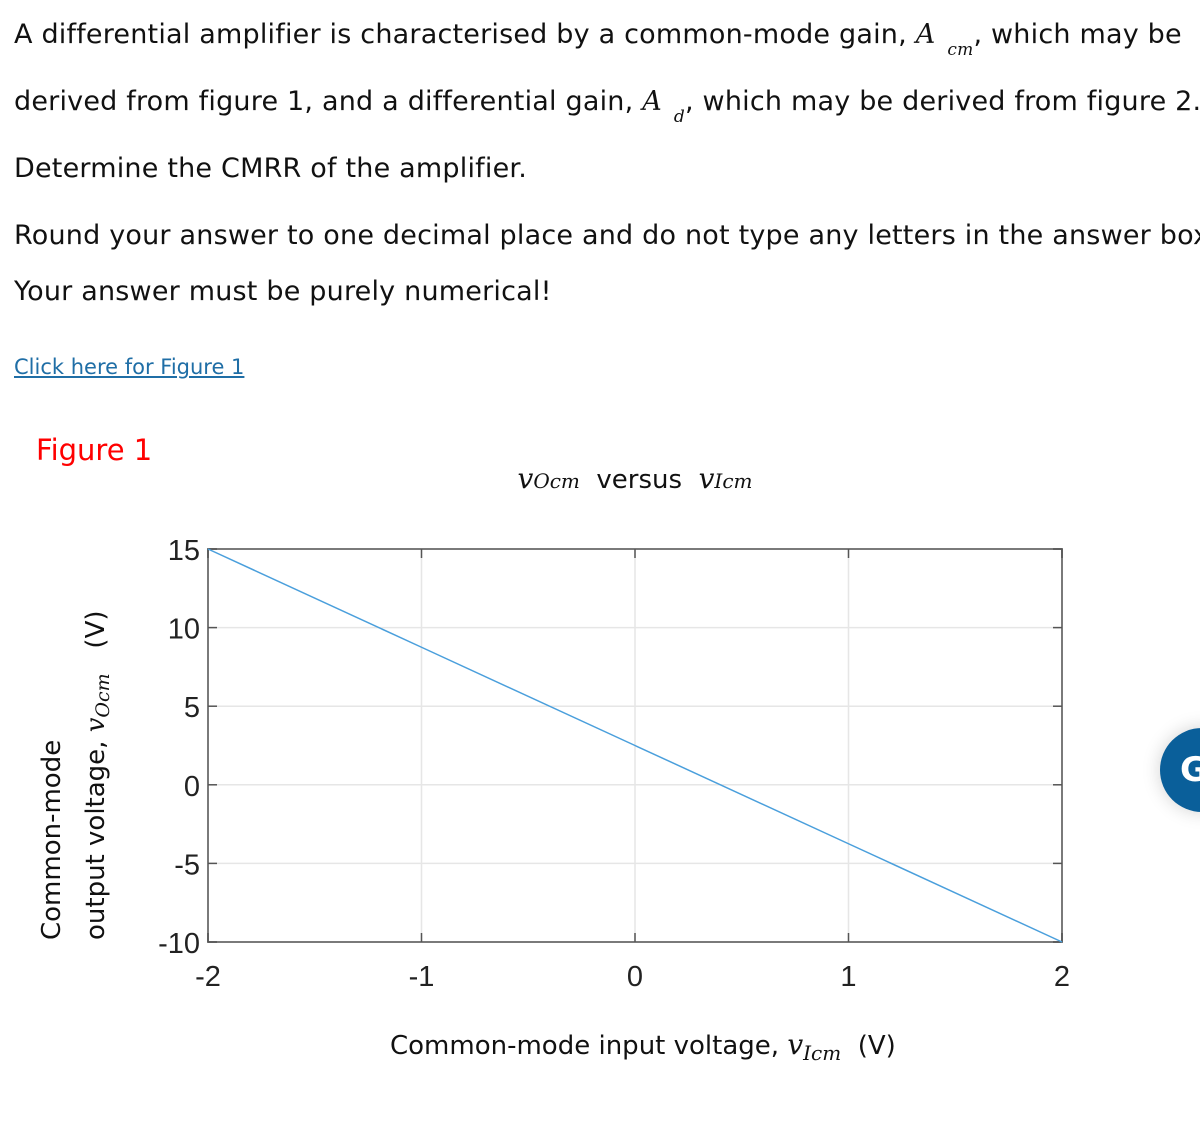  Describe the element at coordinates (96, 840) in the screenshot. I see `y-axis-label-text: output voltage,` at that location.